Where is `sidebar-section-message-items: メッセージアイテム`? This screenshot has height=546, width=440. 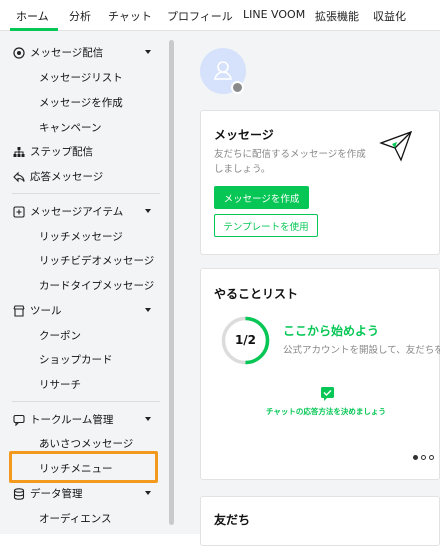
sidebar-section-message-items: メッセージアイテム is located at coordinates (67, 211).